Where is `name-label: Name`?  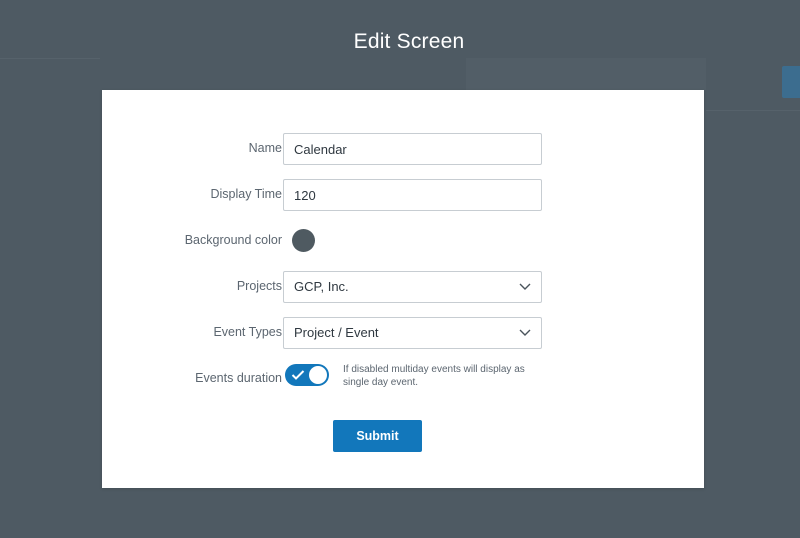 name-label: Name is located at coordinates (265, 148).